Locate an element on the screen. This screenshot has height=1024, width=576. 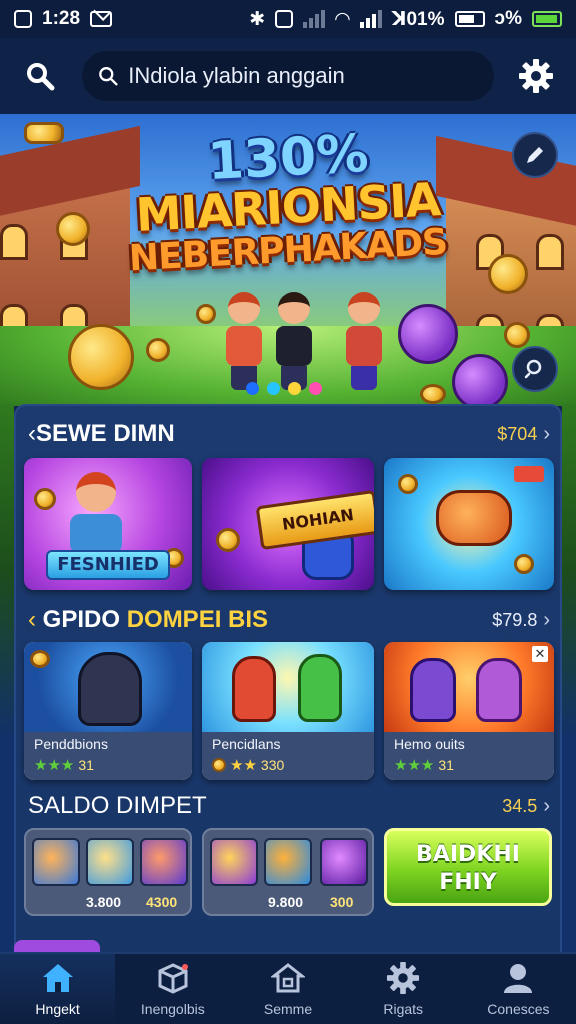
see-more-link: 34.5 › is located at coordinates (526, 806).